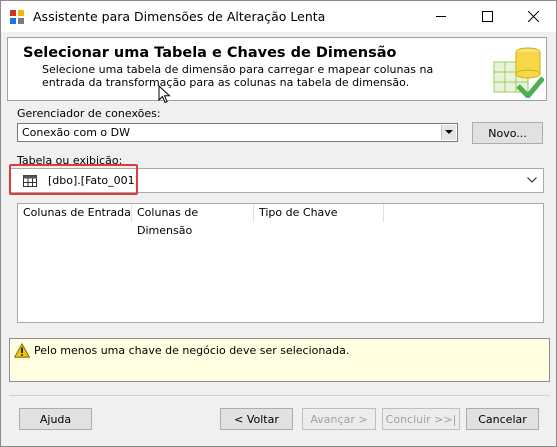  I want to click on minimize-icon, so click(441, 16).